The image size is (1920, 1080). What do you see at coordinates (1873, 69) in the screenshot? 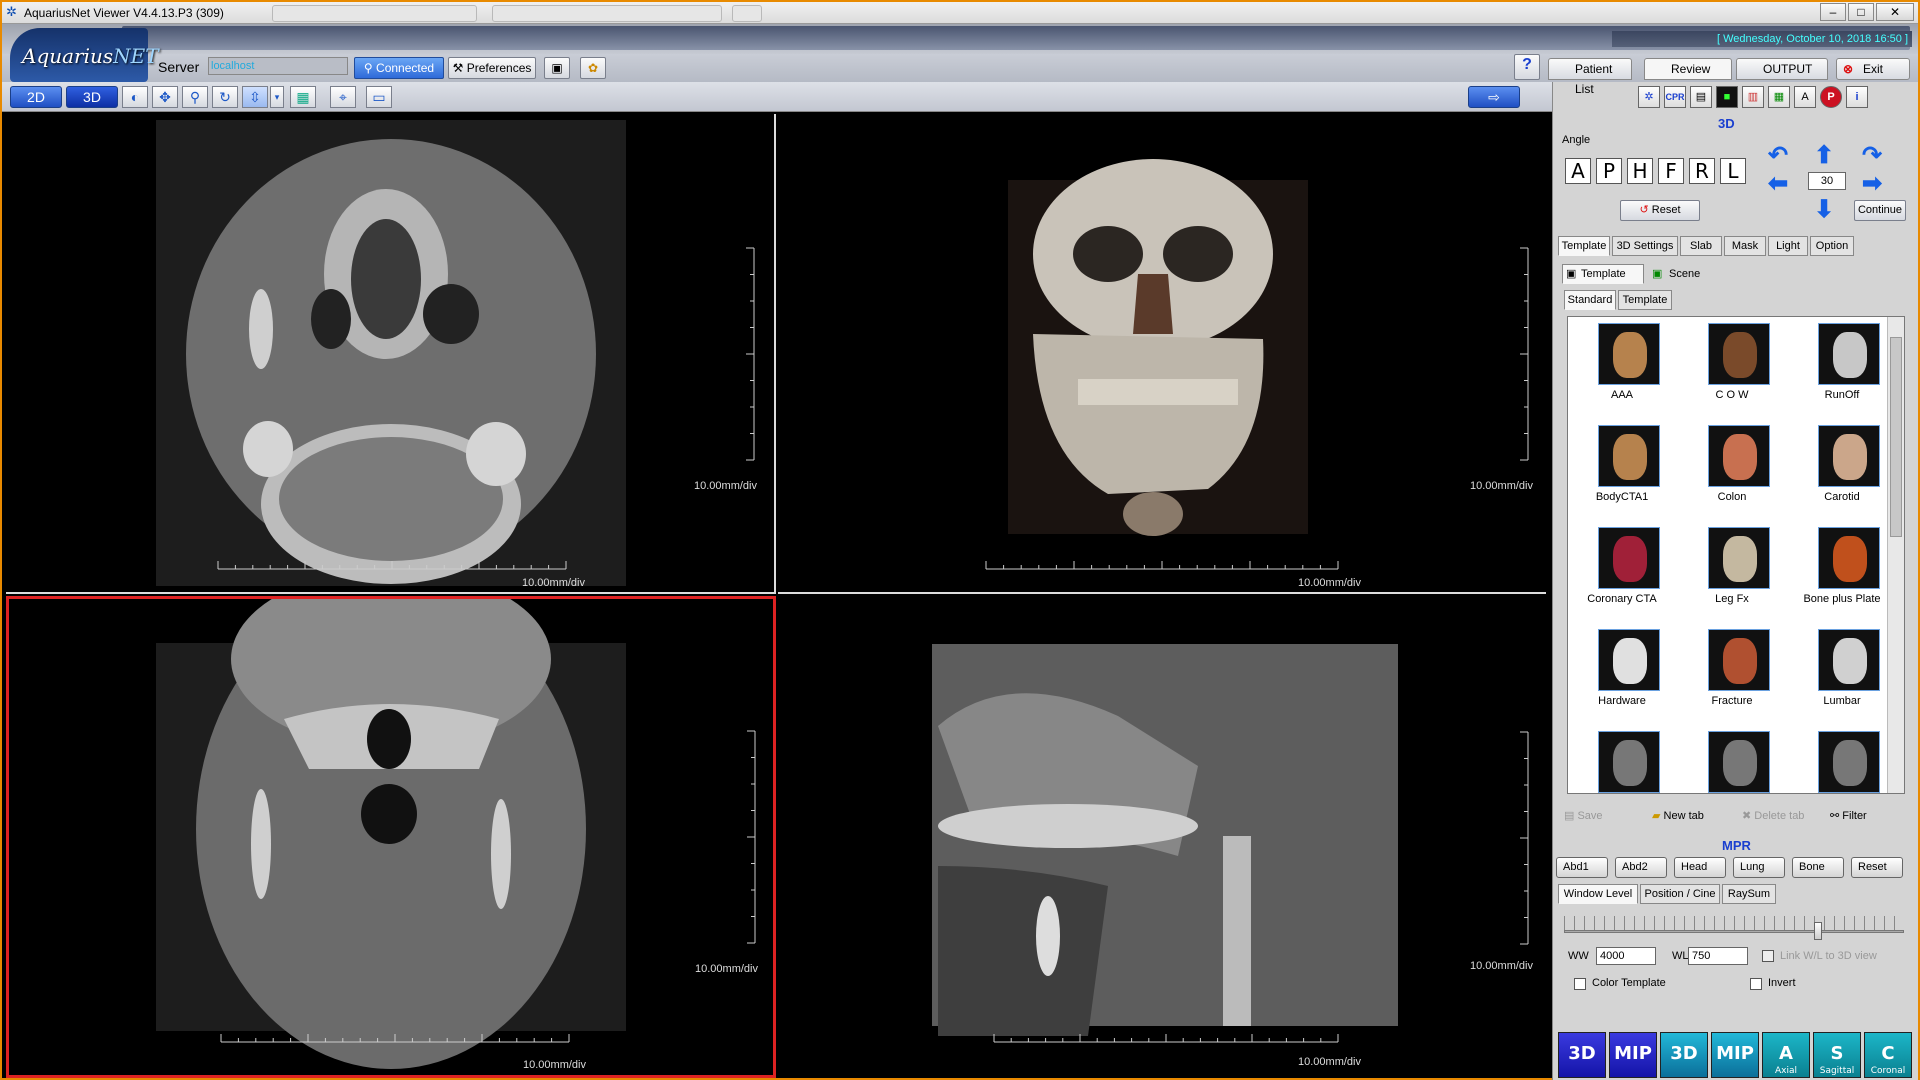
I see `exit-button: ⊗ Exit` at bounding box center [1873, 69].